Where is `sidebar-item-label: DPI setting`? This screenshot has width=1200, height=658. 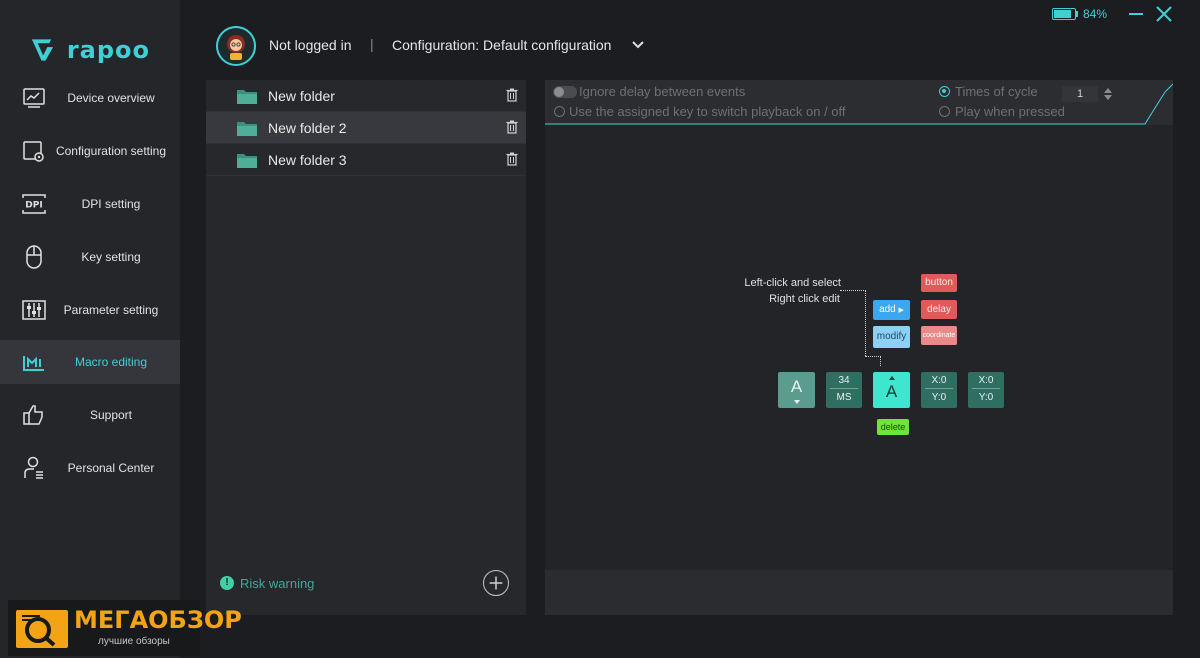
sidebar-item-label: DPI setting is located at coordinates (111, 204).